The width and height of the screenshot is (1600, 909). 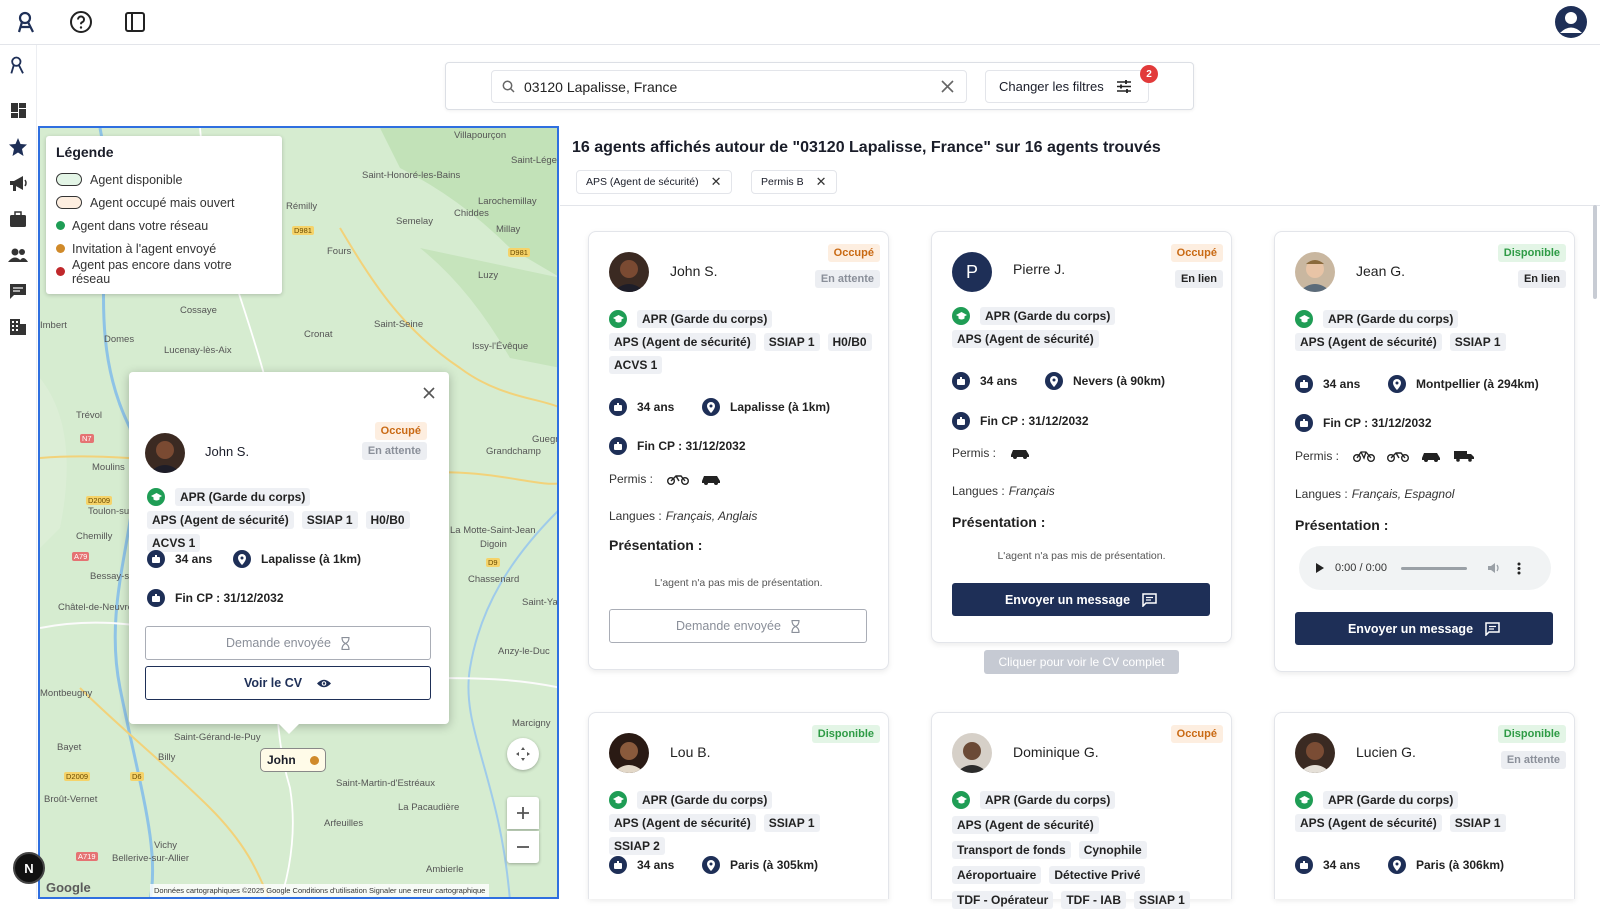 What do you see at coordinates (1519, 568) in the screenshot?
I see `more-options-icon` at bounding box center [1519, 568].